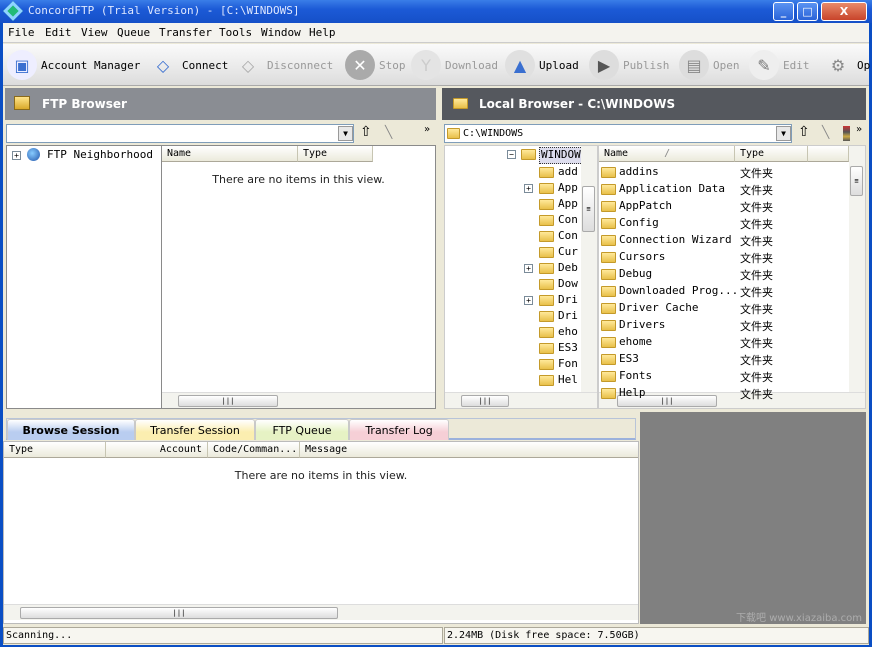 Image resolution: width=872 pixels, height=647 pixels. Describe the element at coordinates (569, 349) in the screenshot. I see `tree-item: ES3` at that location.